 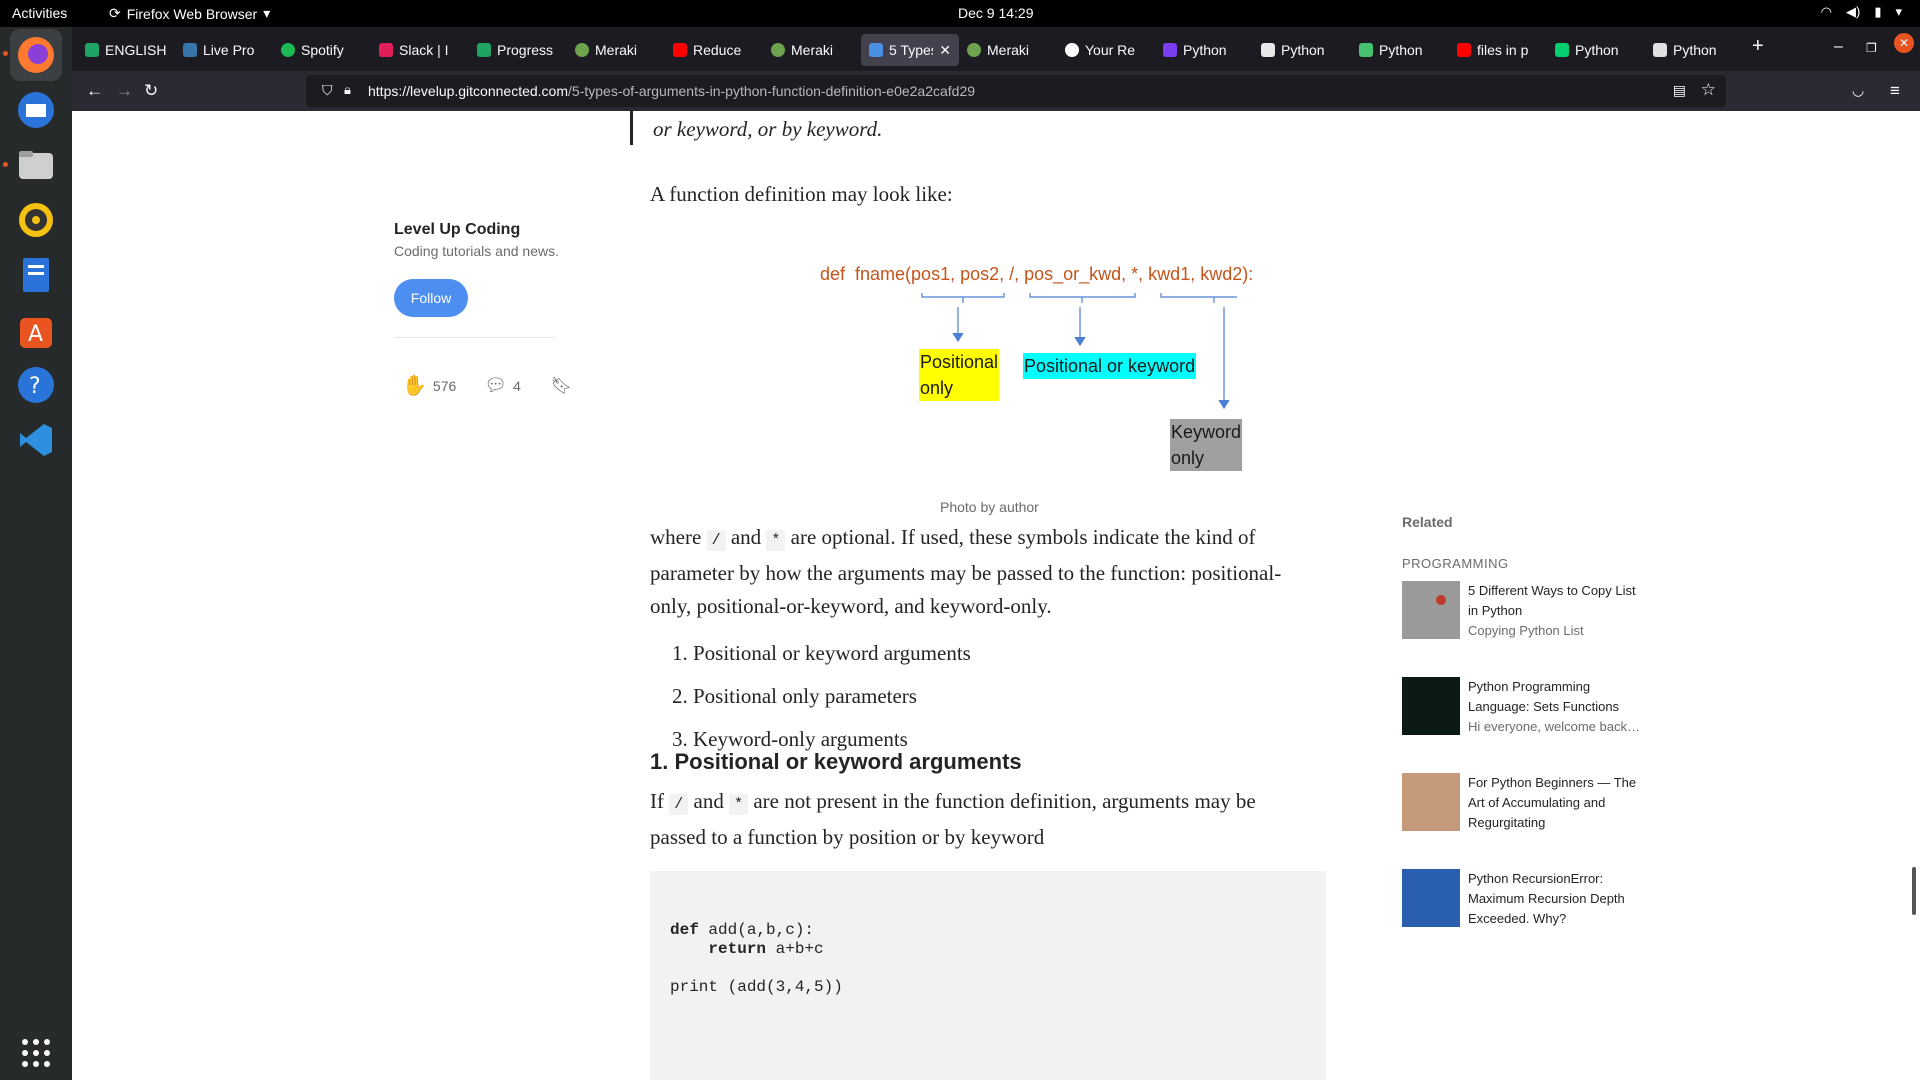 What do you see at coordinates (36, 1053) in the screenshot?
I see `show-apps-button` at bounding box center [36, 1053].